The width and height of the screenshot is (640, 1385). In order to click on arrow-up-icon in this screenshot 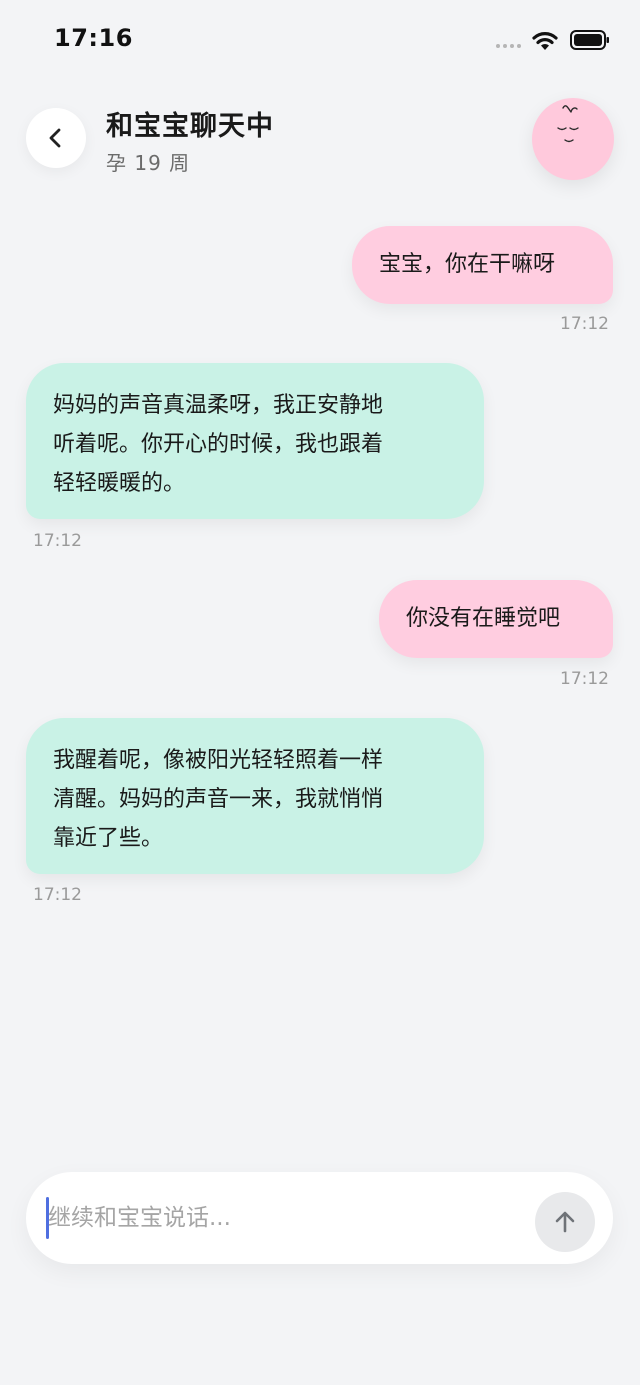, I will do `click(565, 1222)`.